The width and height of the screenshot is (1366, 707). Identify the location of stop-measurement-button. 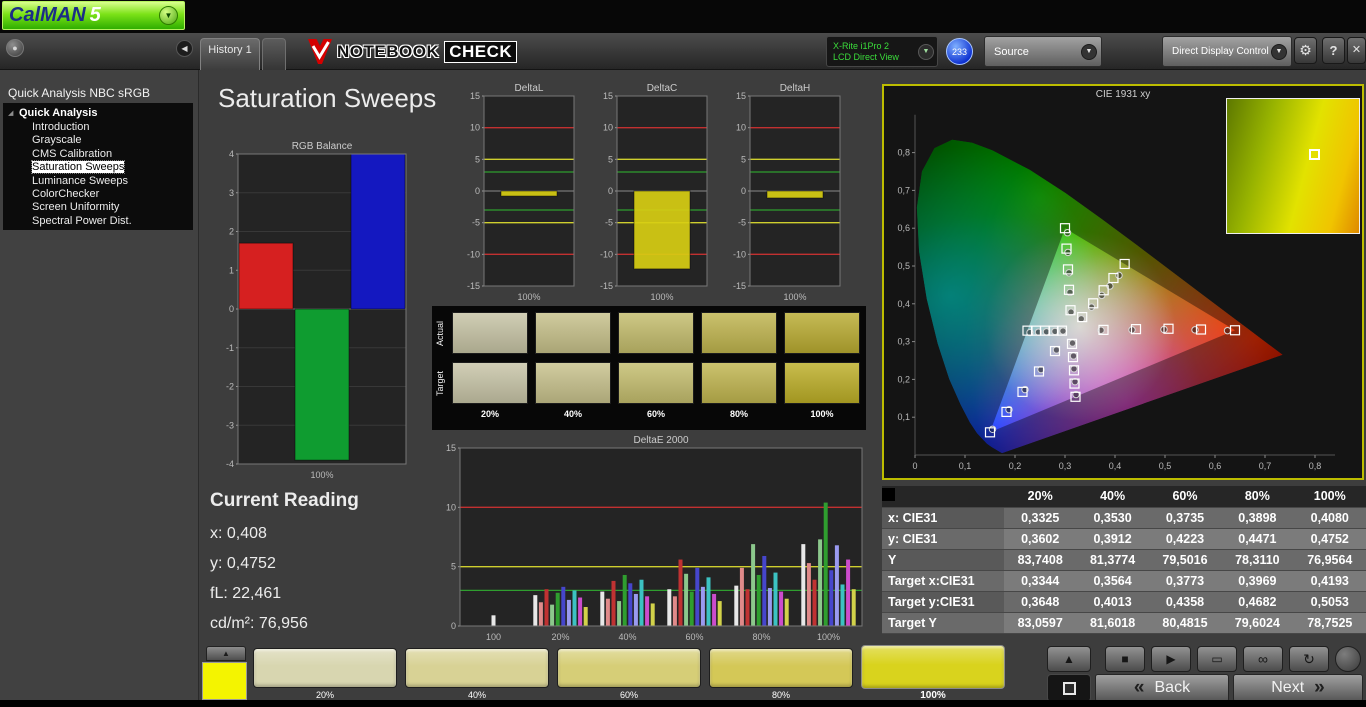
(1069, 688).